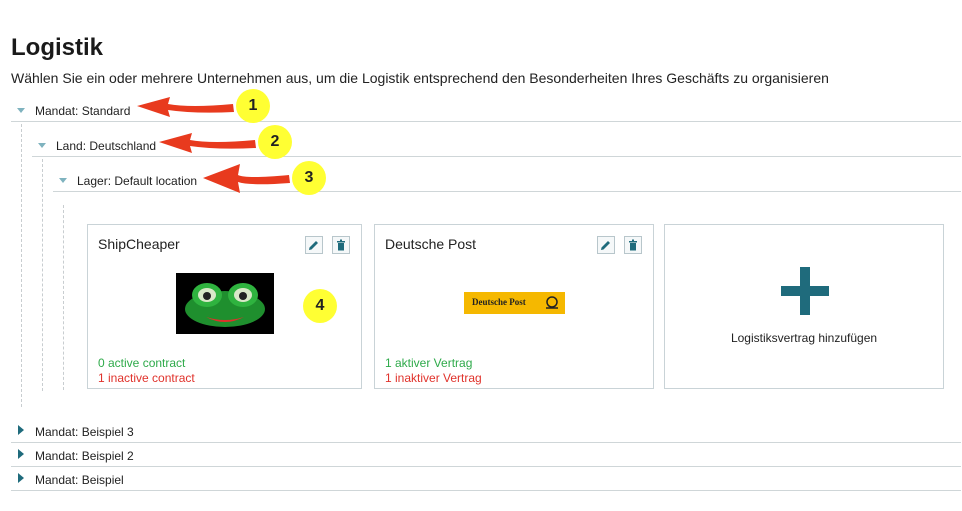 Image resolution: width=962 pixels, height=511 pixels. Describe the element at coordinates (309, 178) in the screenshot. I see `annotation-badge-3: 3` at that location.